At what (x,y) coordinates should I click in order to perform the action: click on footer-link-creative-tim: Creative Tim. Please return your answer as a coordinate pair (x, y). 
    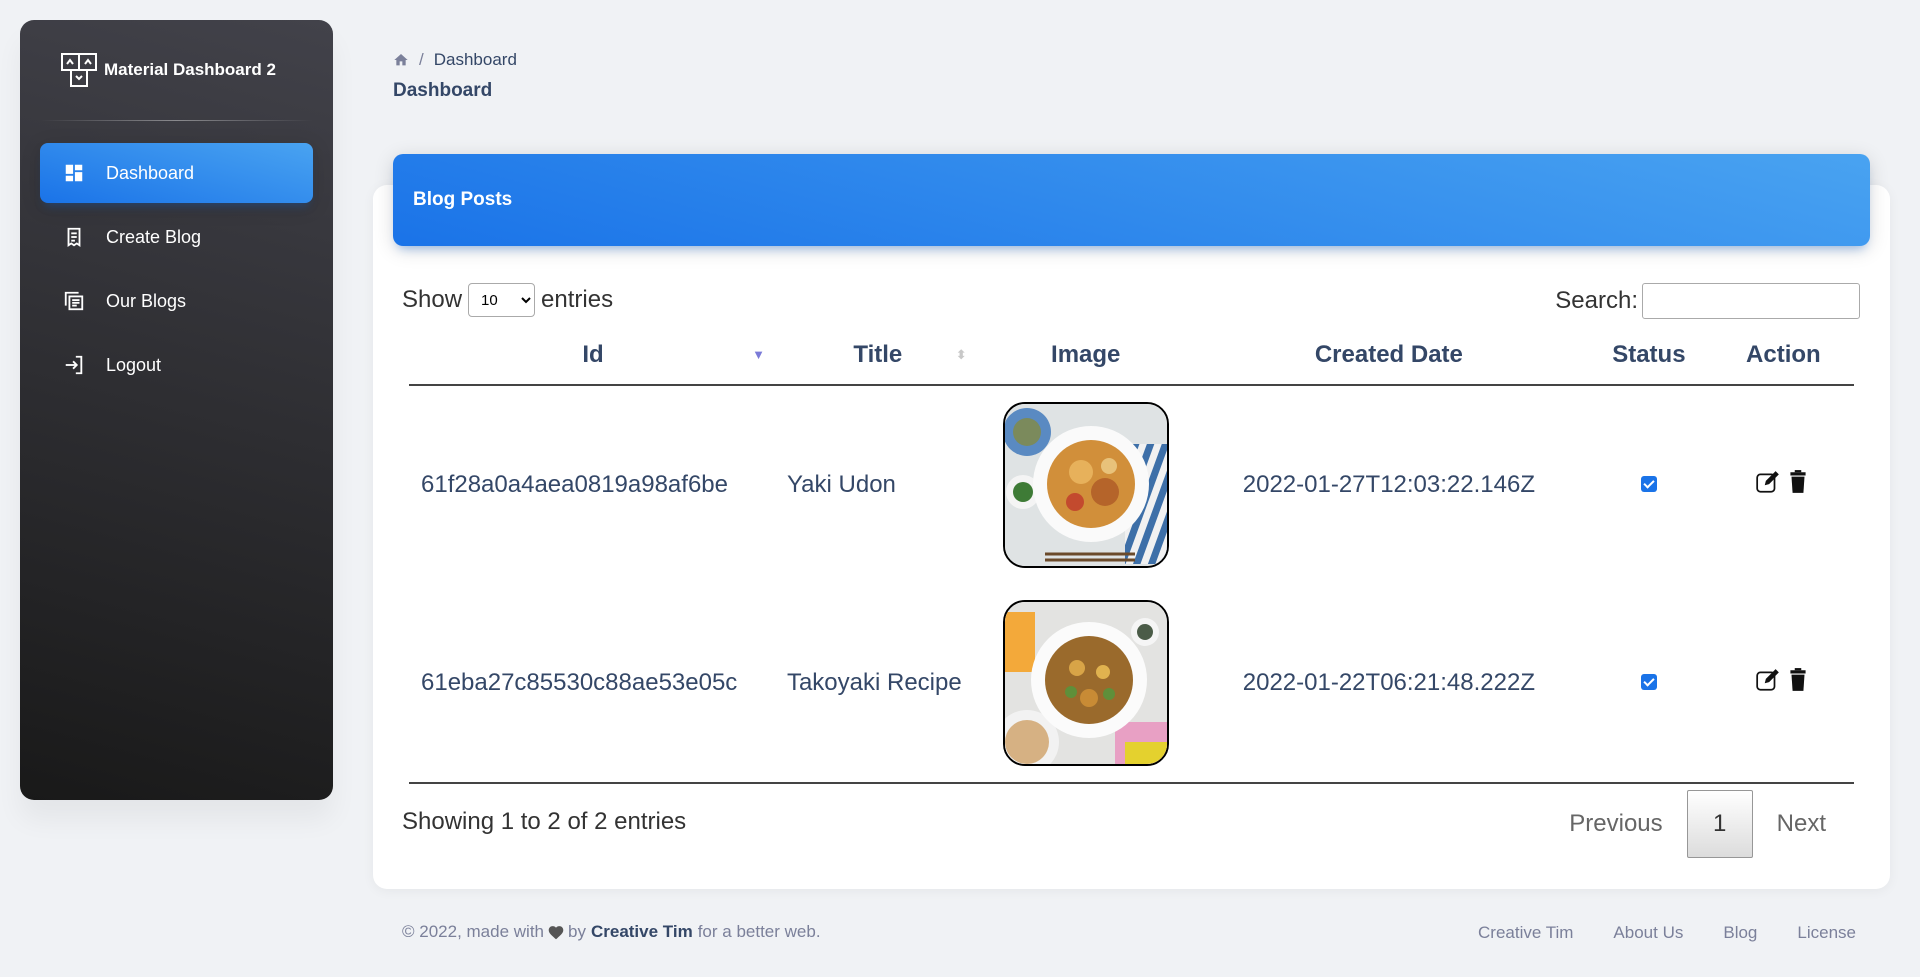
    Looking at the image, I should click on (1525, 933).